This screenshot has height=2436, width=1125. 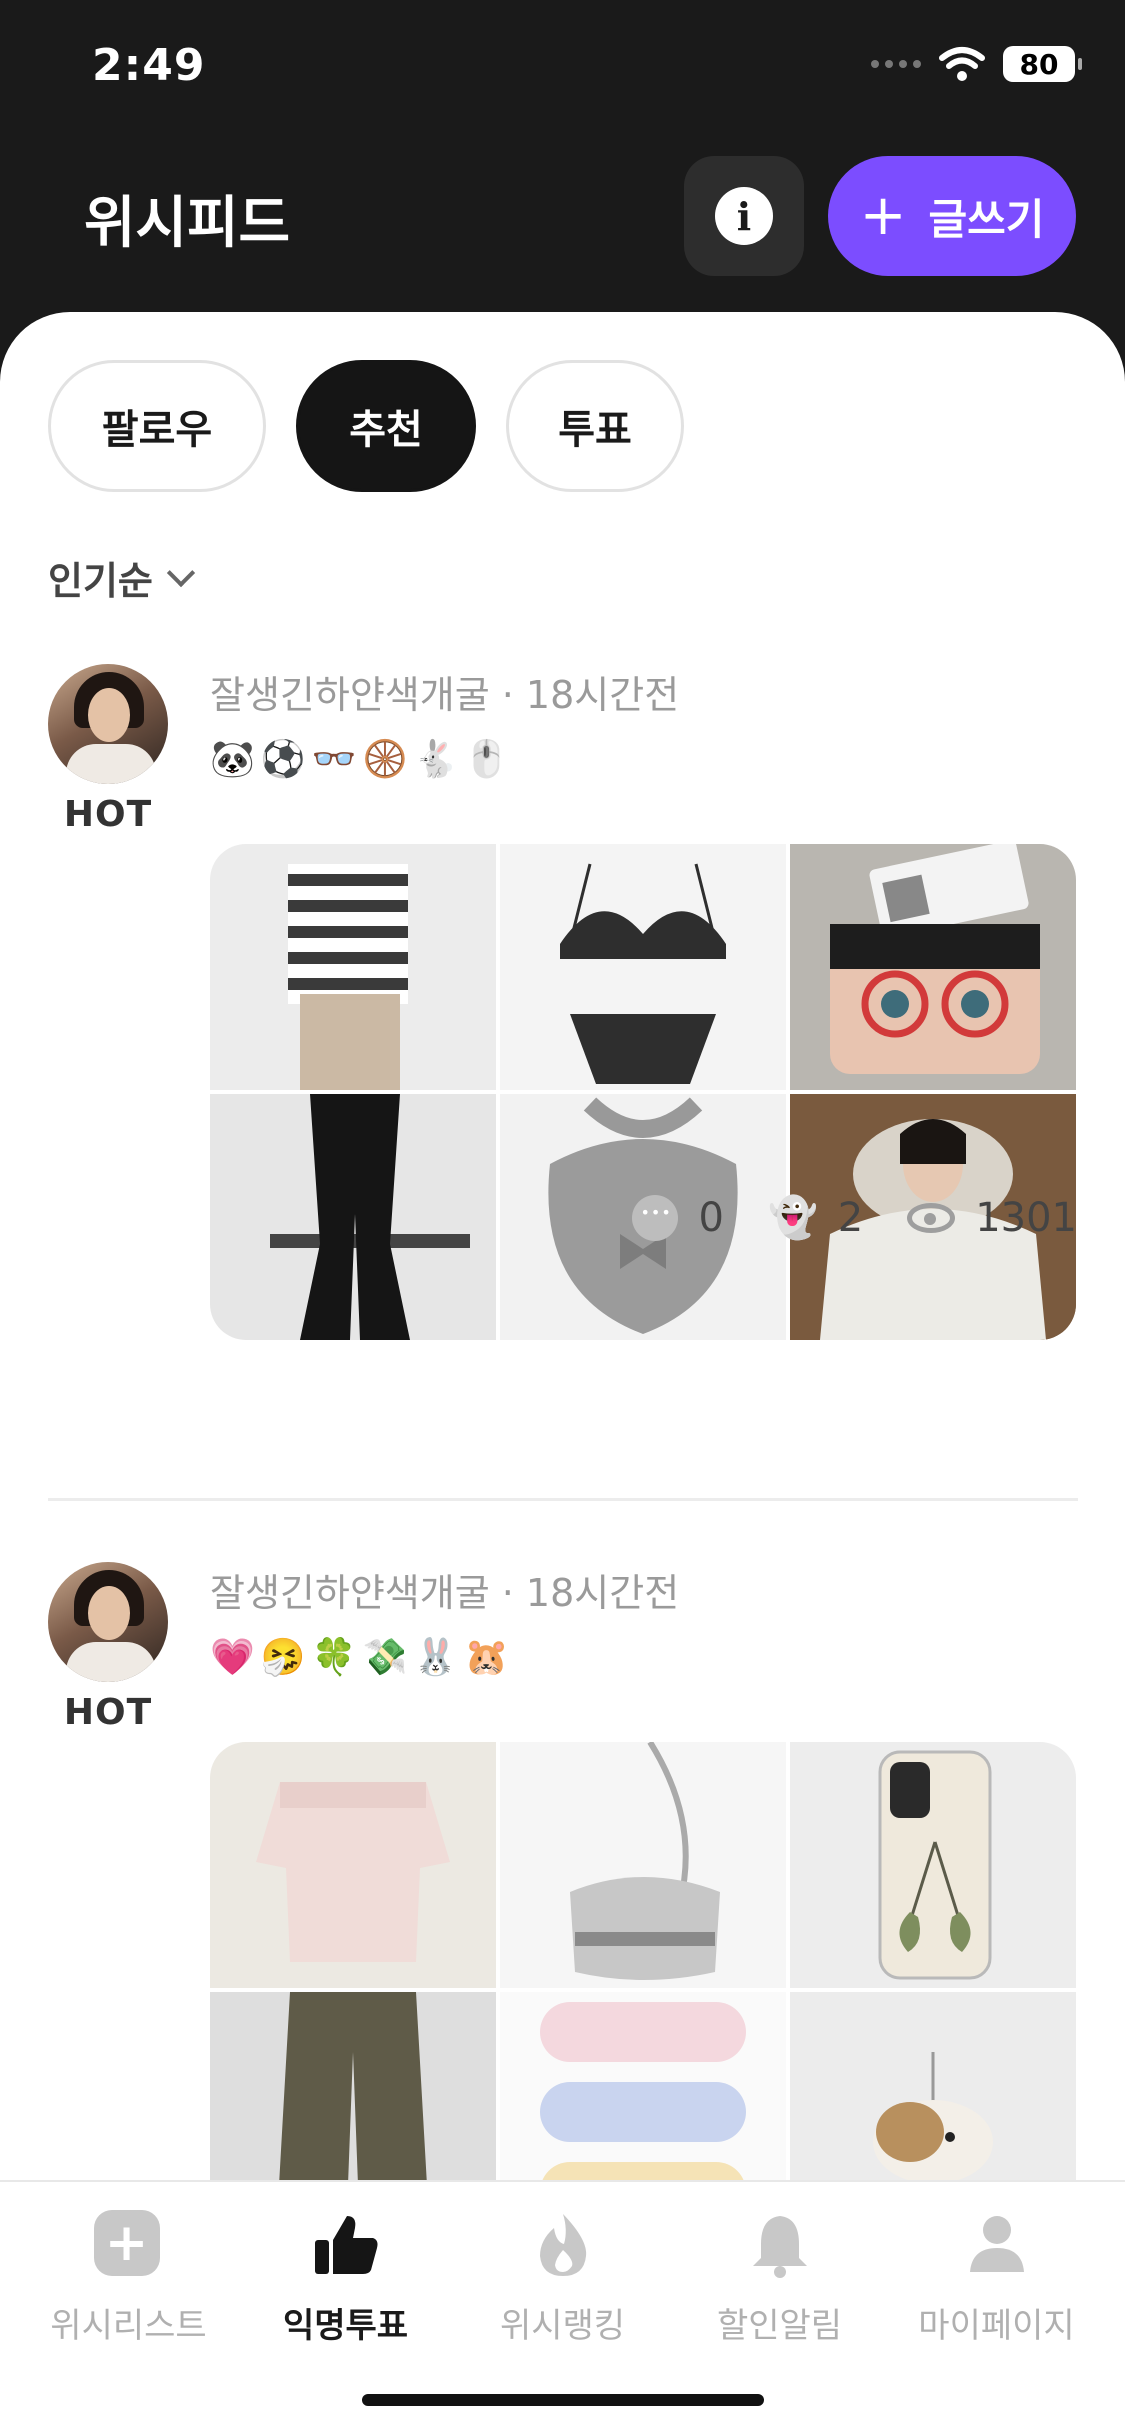 What do you see at coordinates (780, 2245) in the screenshot?
I see `bell-icon` at bounding box center [780, 2245].